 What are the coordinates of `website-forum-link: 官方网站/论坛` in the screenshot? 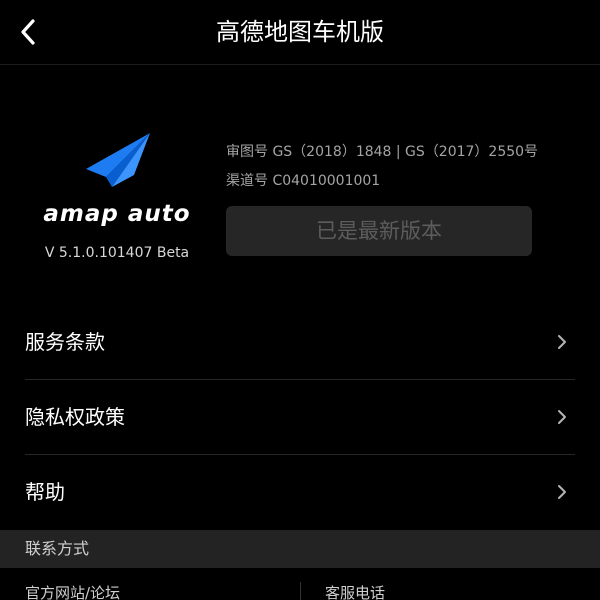 It's located at (72, 591).